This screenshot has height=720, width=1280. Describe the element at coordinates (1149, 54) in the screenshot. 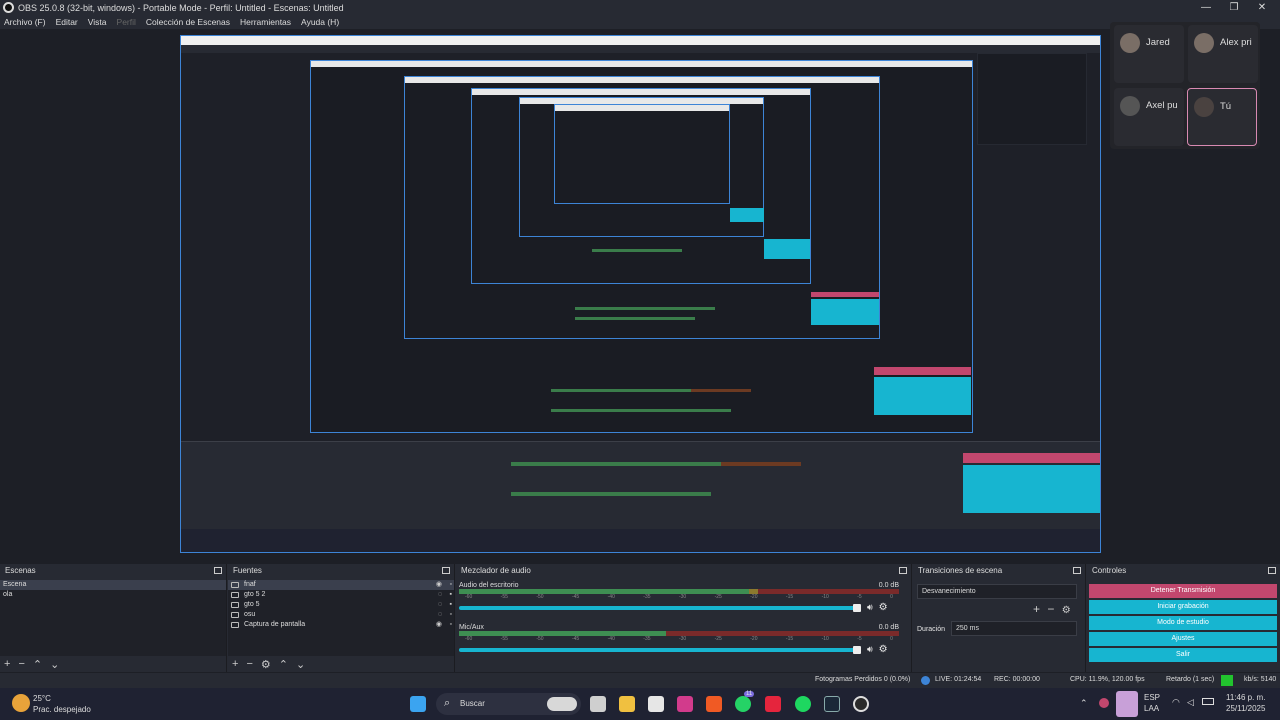

I see `participant-tile-jared: Jared` at that location.